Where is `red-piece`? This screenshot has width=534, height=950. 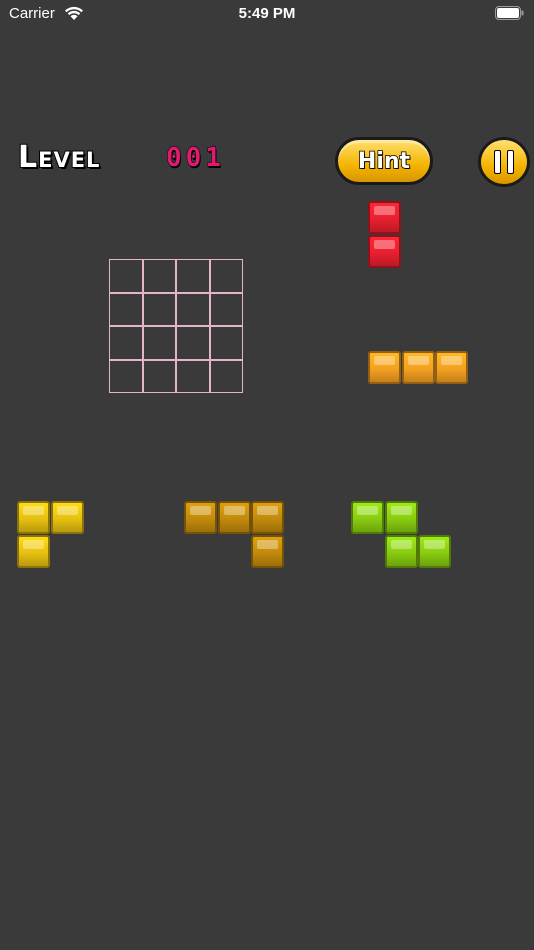 red-piece is located at coordinates (385, 234).